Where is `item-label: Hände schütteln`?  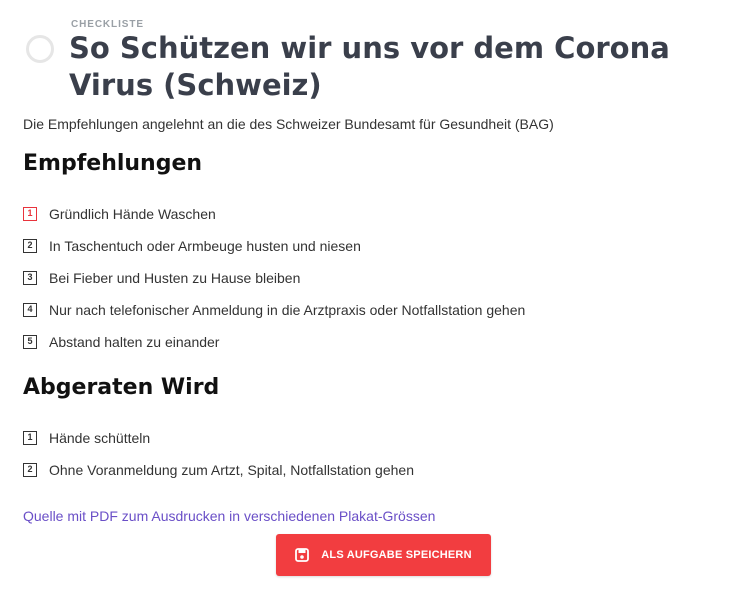 item-label: Hände schütteln is located at coordinates (100, 438).